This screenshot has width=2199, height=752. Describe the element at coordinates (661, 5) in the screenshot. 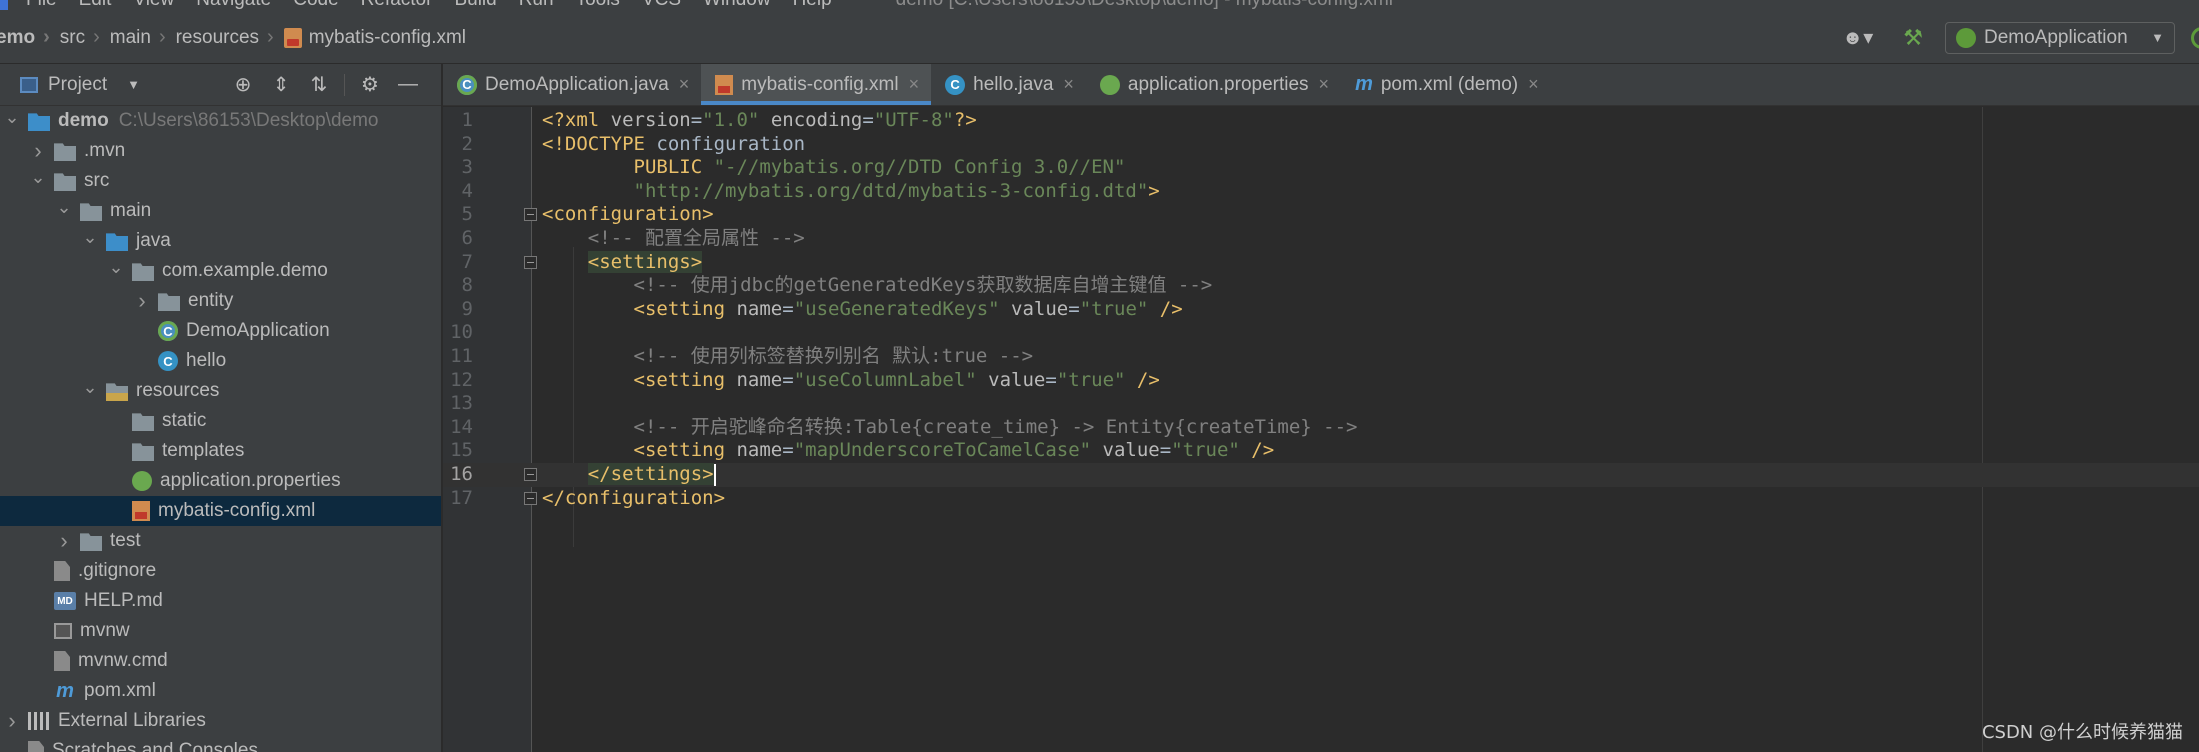

I see `menu-vcs: VCS` at that location.